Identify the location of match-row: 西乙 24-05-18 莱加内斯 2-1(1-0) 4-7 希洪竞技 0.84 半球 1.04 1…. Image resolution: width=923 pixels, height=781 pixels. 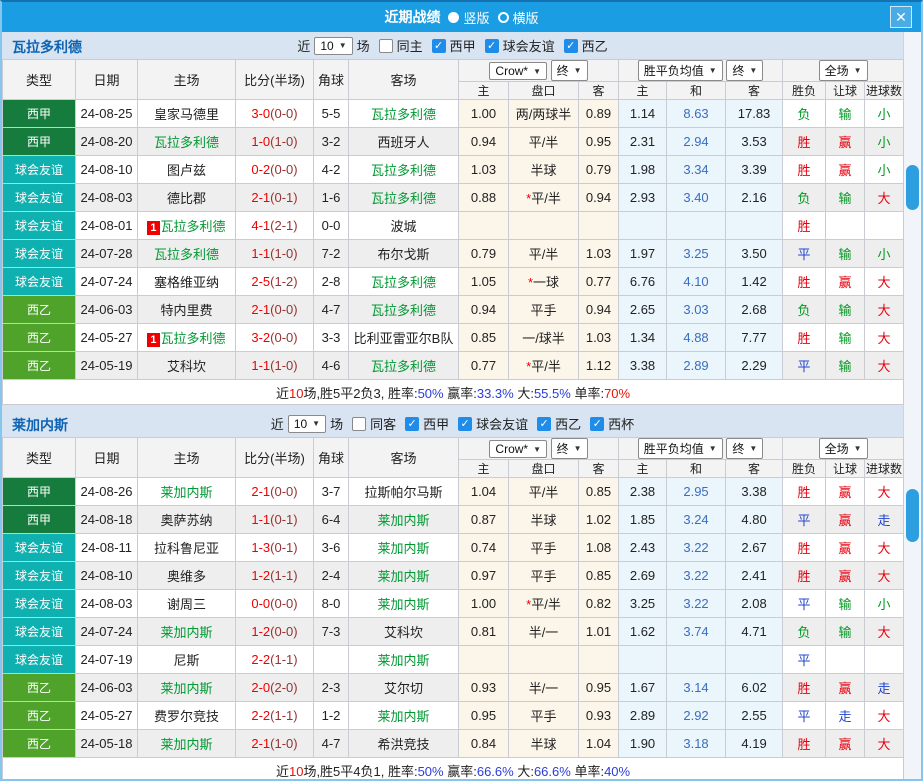
(453, 743).